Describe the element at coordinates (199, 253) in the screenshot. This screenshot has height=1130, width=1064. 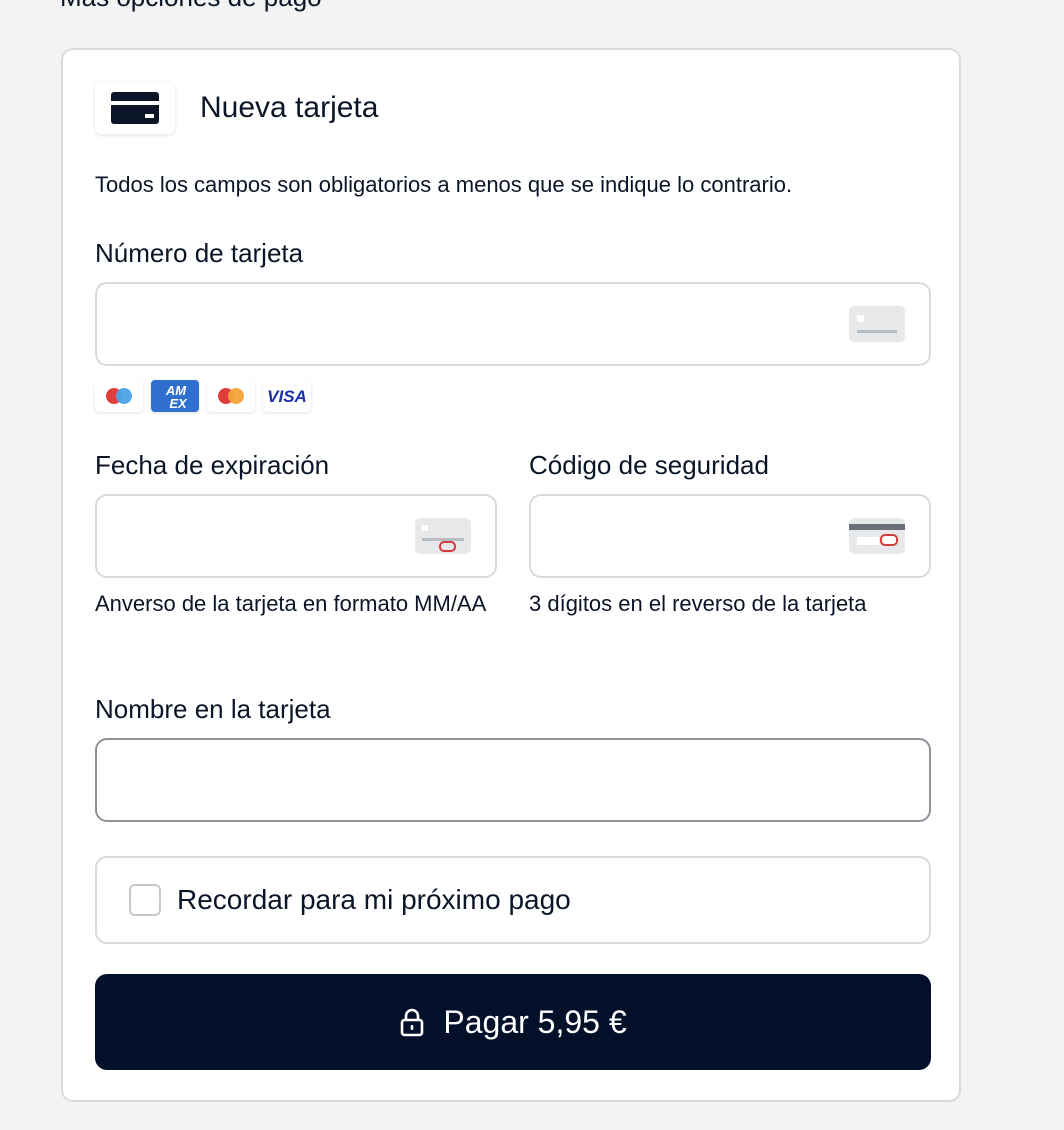
I see `card-number-label: Número de tarjeta` at that location.